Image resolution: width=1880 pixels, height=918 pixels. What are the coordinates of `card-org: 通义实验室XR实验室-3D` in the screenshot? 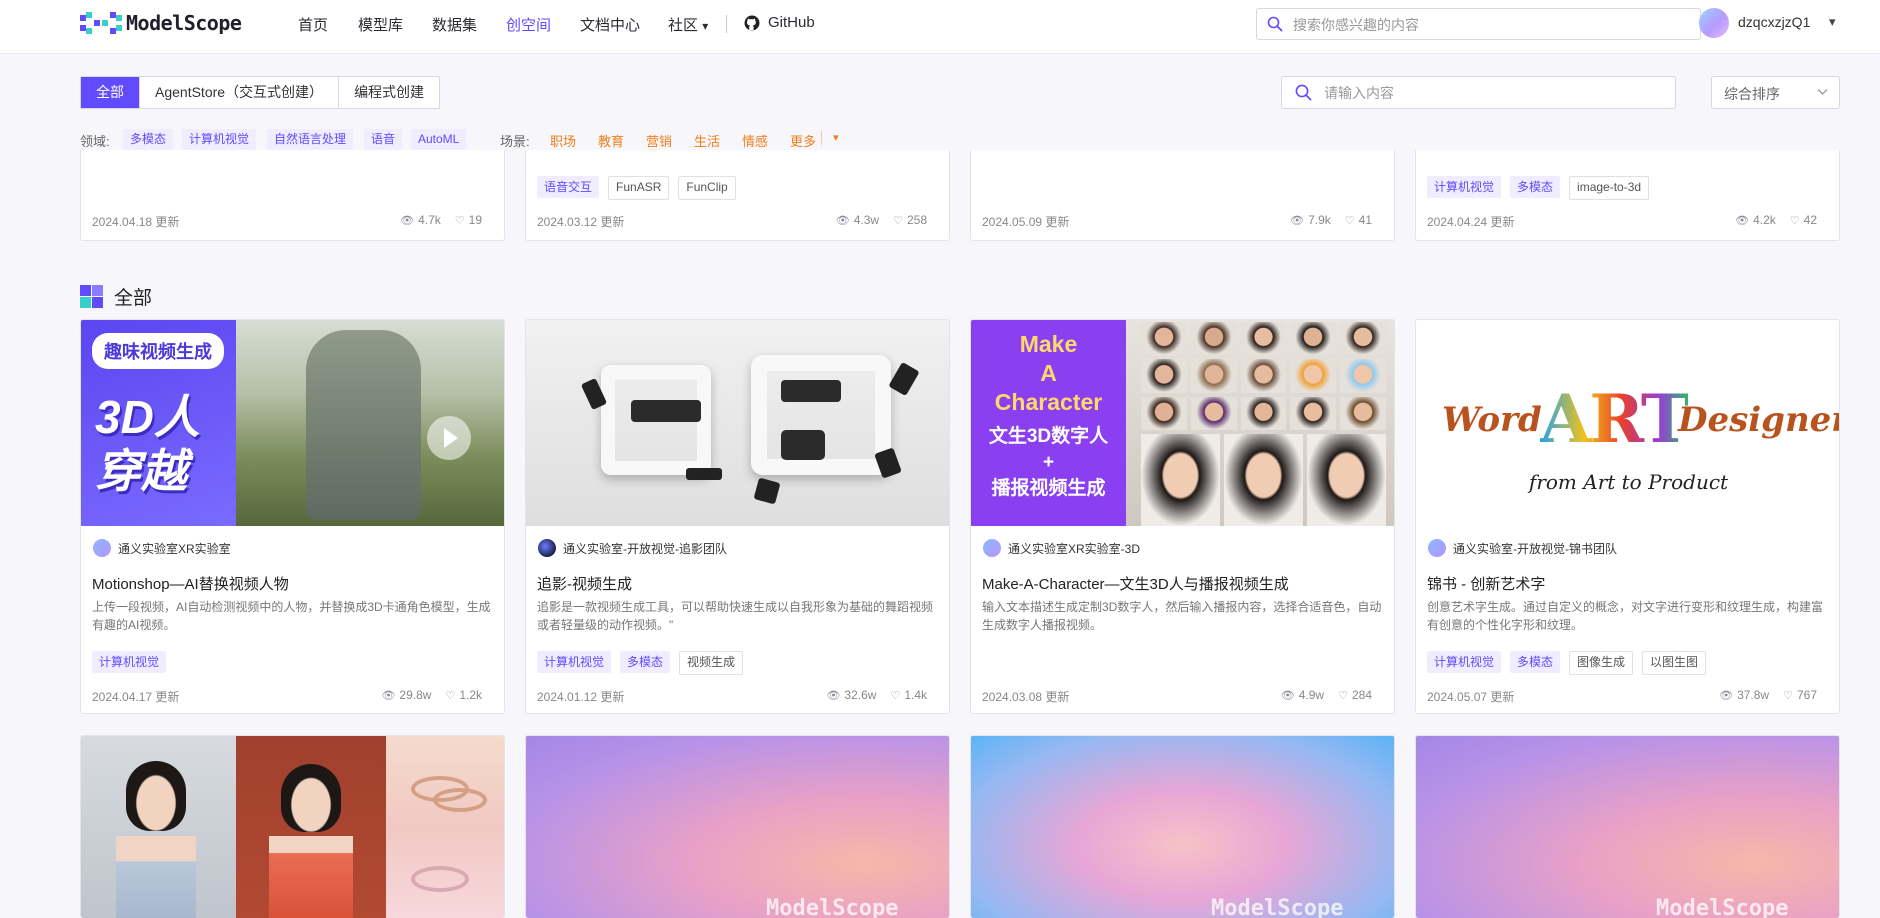 It's located at (1061, 548).